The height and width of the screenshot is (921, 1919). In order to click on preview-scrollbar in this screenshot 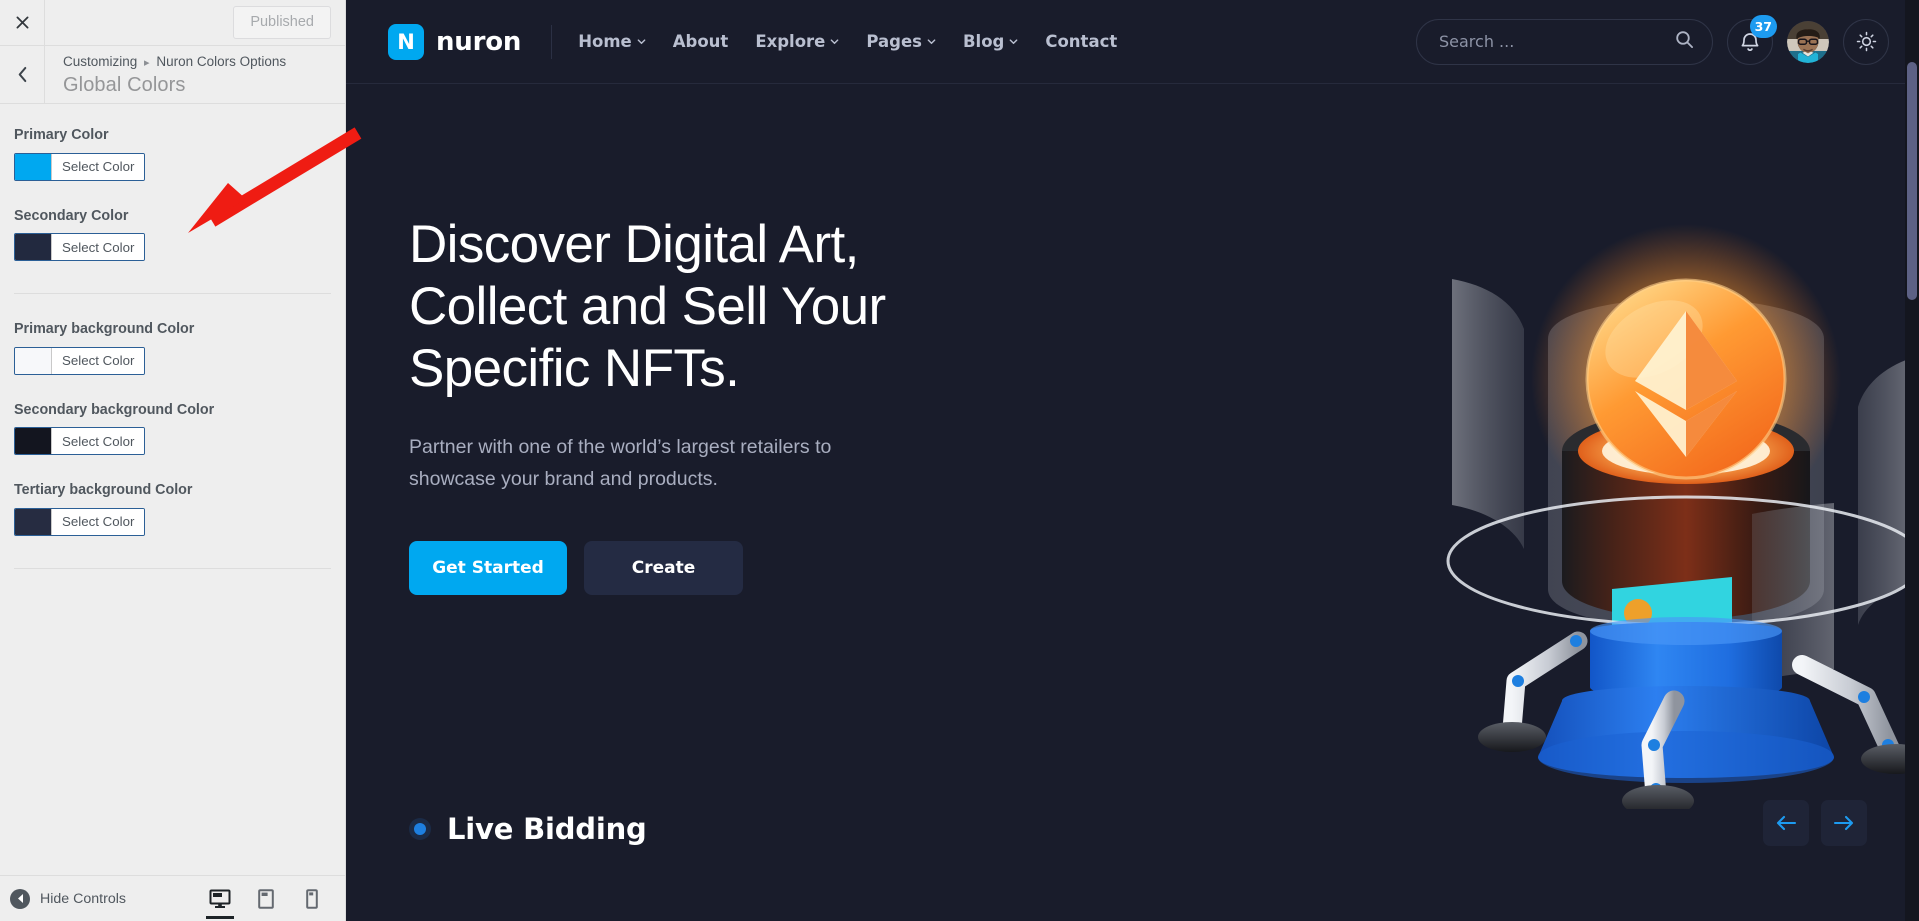, I will do `click(1912, 460)`.